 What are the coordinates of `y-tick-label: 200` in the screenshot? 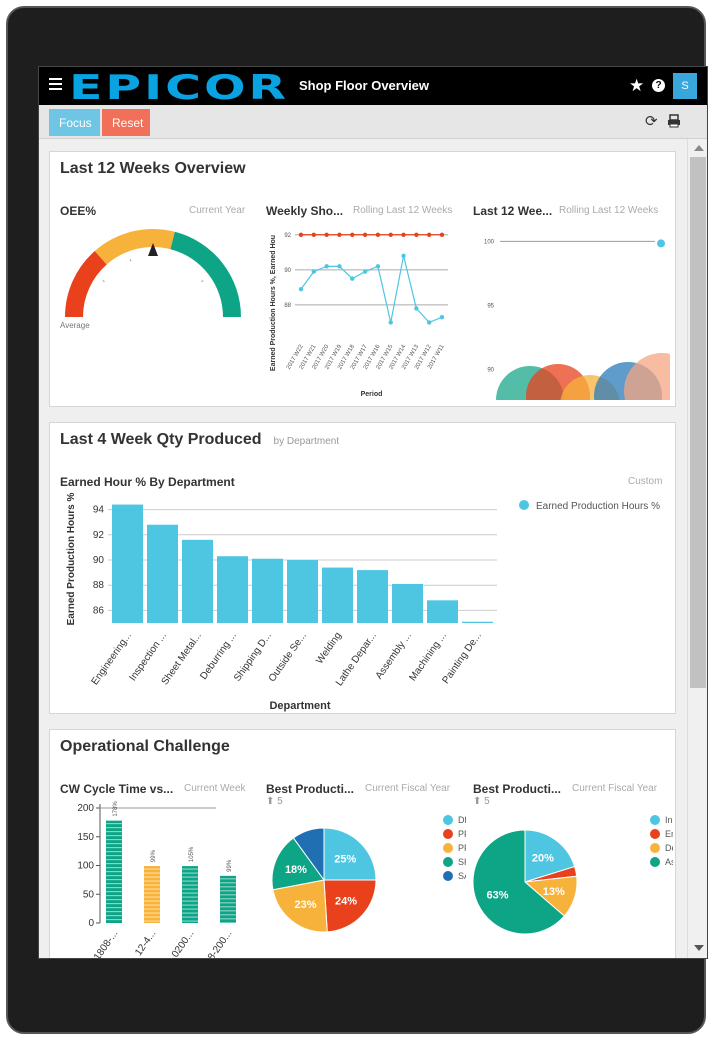 It's located at (85, 808).